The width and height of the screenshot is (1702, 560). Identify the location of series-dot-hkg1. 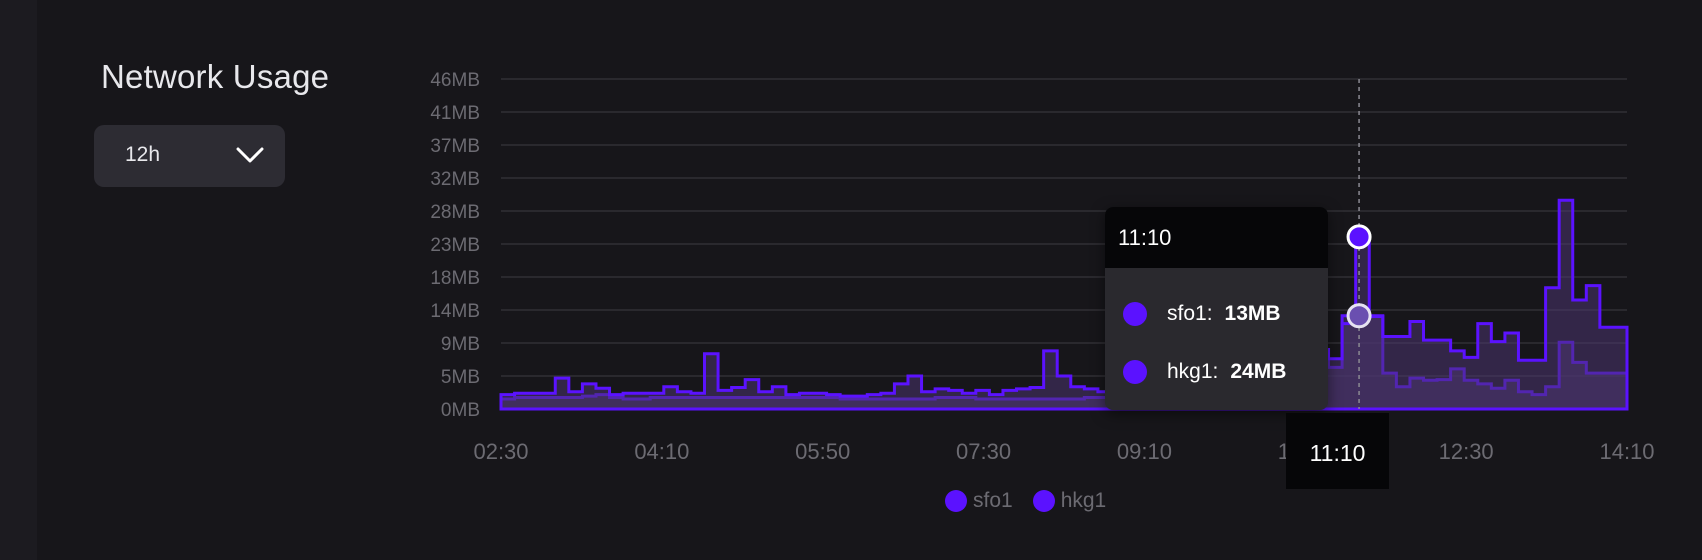
(1135, 372).